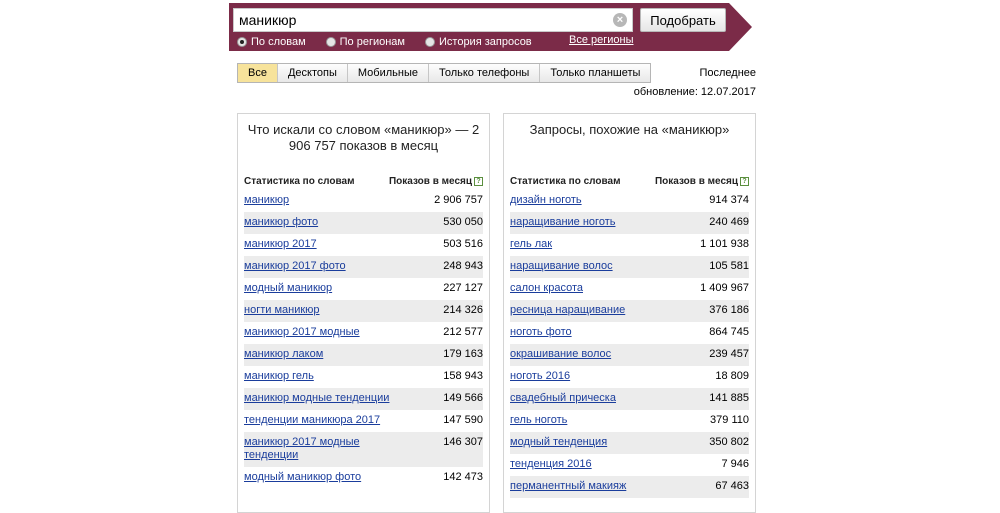 The height and width of the screenshot is (513, 1000). I want to click on update-line-1: Последнее, so click(727, 73).